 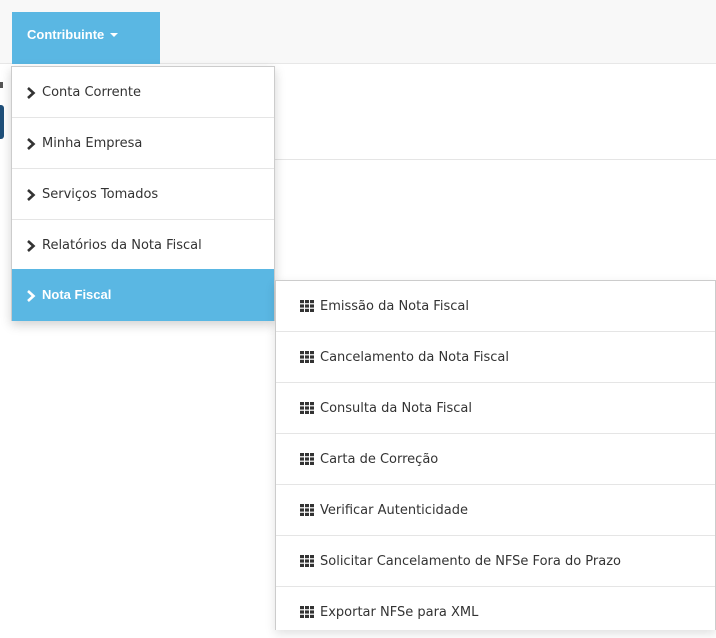 I want to click on submenu-item-verificar-autenticidade: Verificar Autenticidade, so click(x=495, y=510).